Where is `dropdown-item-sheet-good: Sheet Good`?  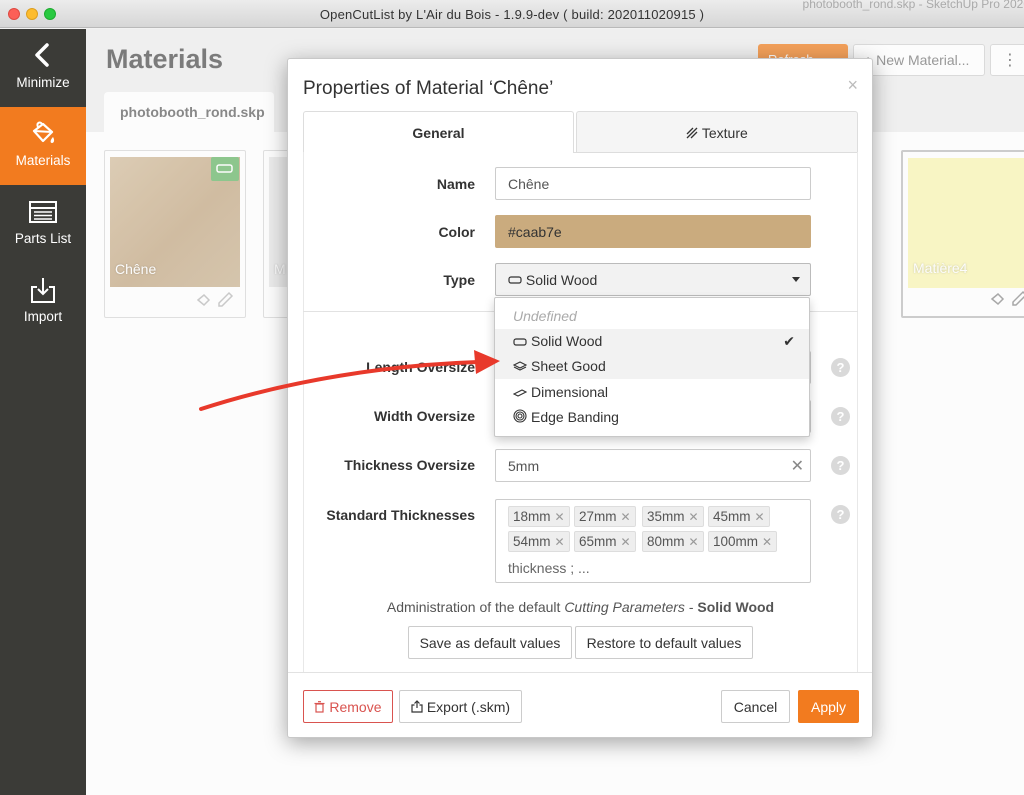
dropdown-item-sheet-good: Sheet Good is located at coordinates (652, 366).